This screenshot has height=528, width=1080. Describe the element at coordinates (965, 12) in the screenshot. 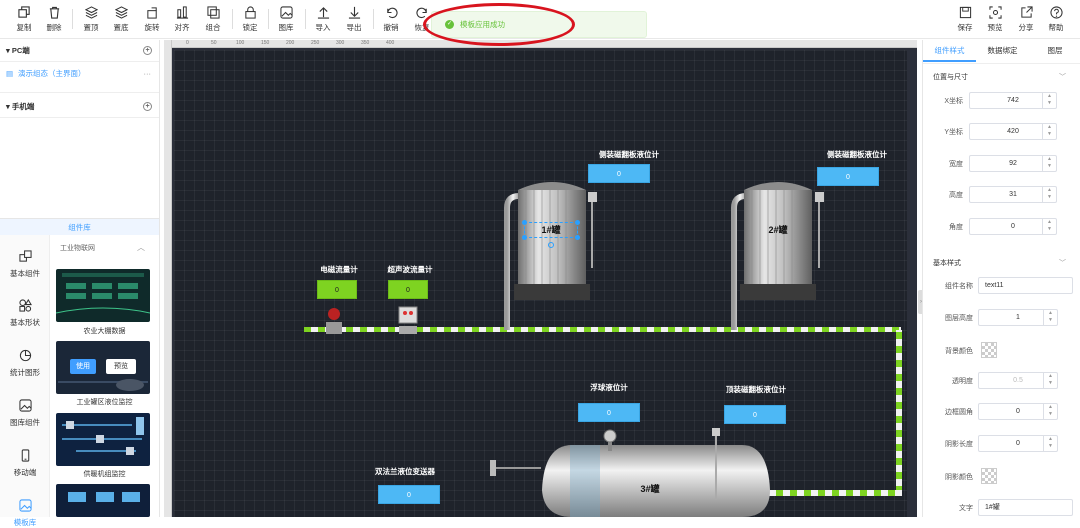

I see `save-icon` at that location.